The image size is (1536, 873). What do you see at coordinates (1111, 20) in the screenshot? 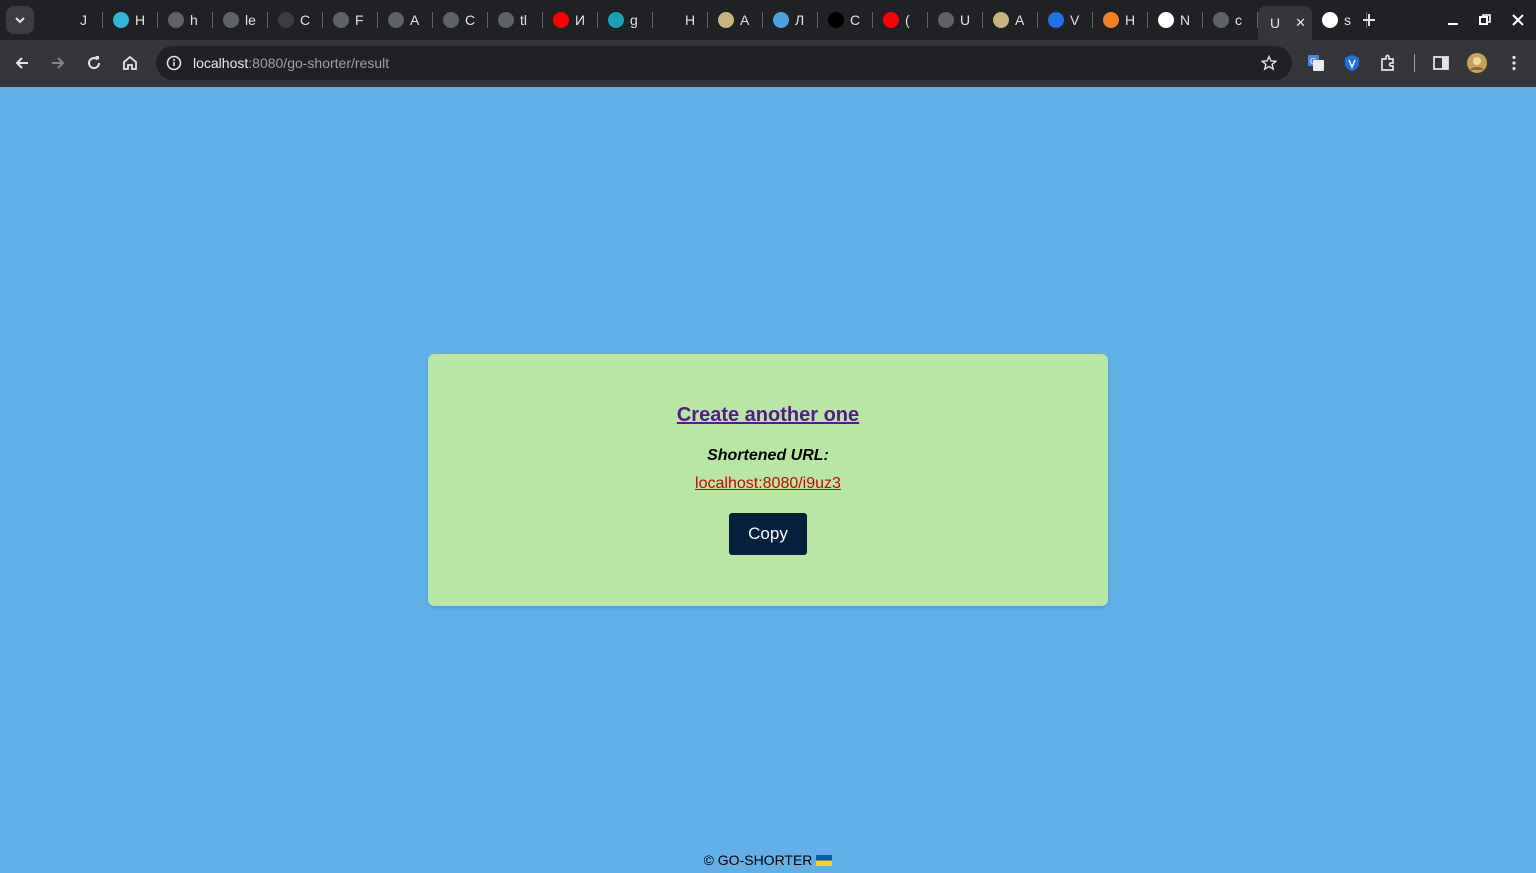
I see `stack-icon` at bounding box center [1111, 20].